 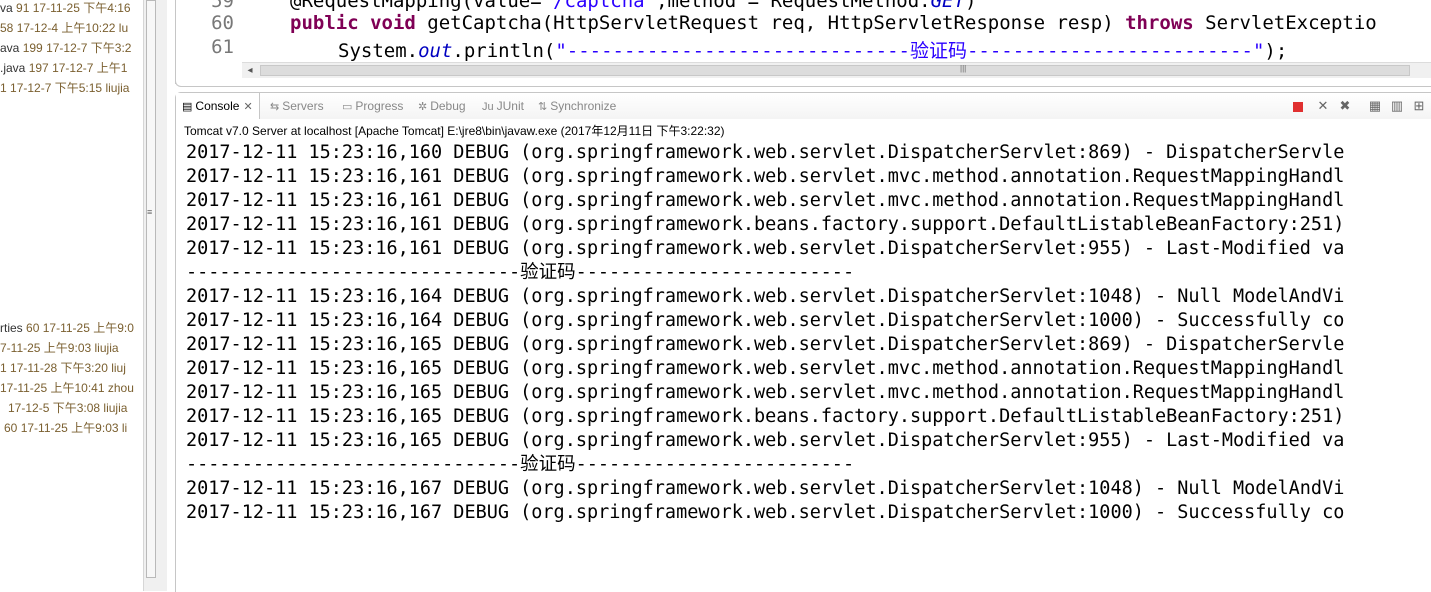 I want to click on date: 17-11-28 下午3:20, so click(x=59, y=368).